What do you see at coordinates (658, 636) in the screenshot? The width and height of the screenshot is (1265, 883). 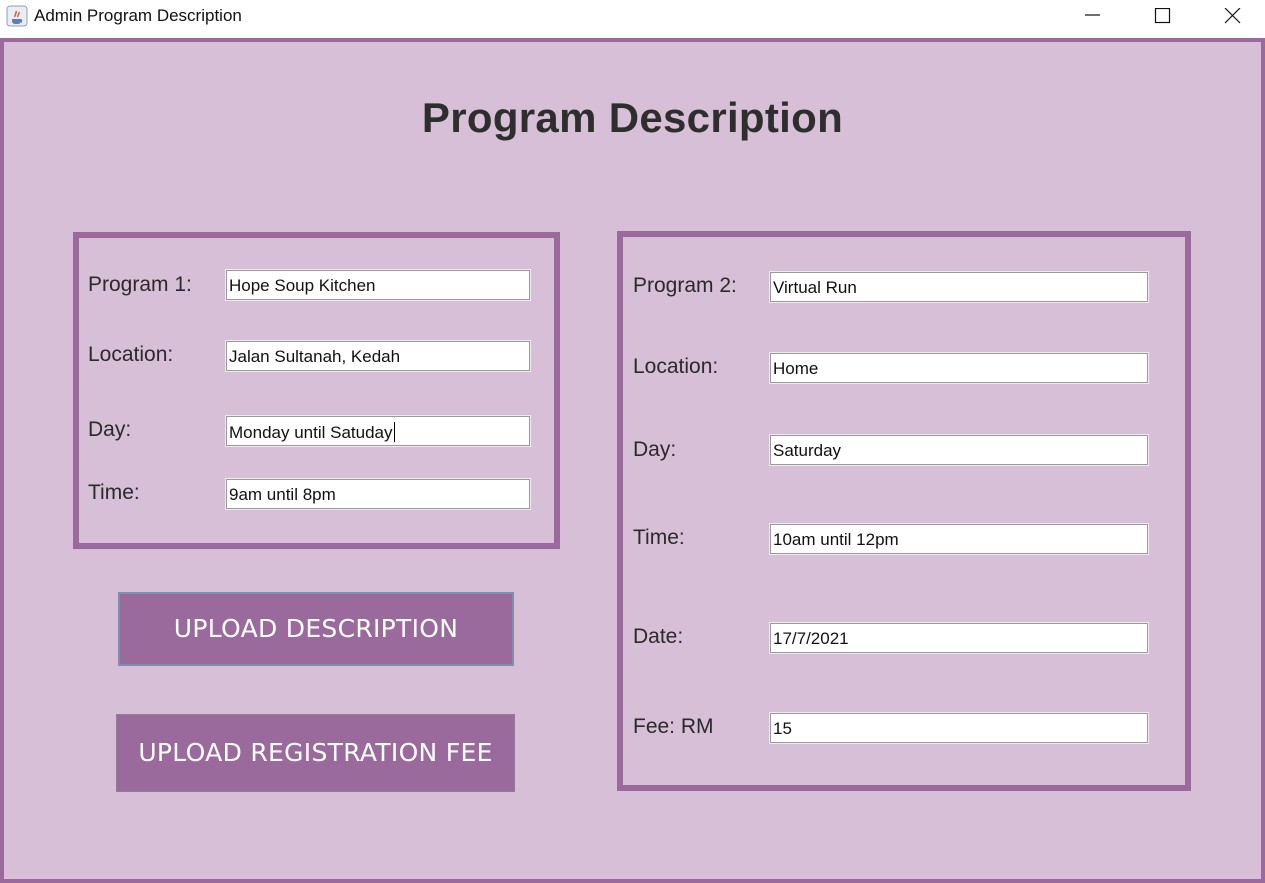 I see `program2-date-label: Date:` at bounding box center [658, 636].